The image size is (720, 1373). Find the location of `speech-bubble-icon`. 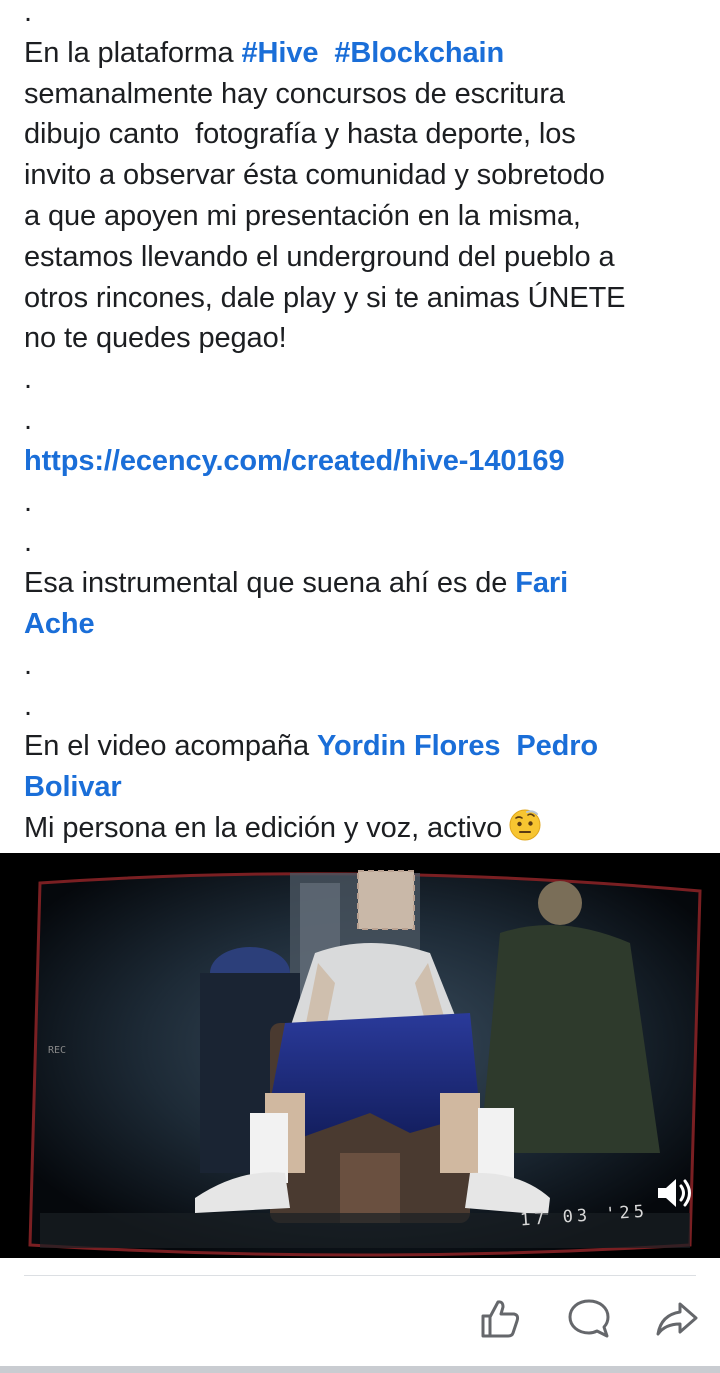

speech-bubble-icon is located at coordinates (589, 1318).